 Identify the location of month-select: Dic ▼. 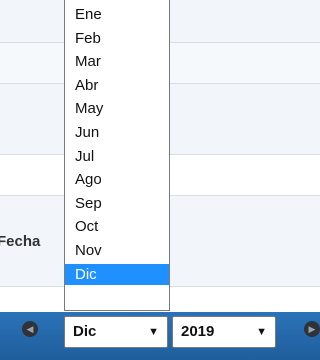
(116, 332).